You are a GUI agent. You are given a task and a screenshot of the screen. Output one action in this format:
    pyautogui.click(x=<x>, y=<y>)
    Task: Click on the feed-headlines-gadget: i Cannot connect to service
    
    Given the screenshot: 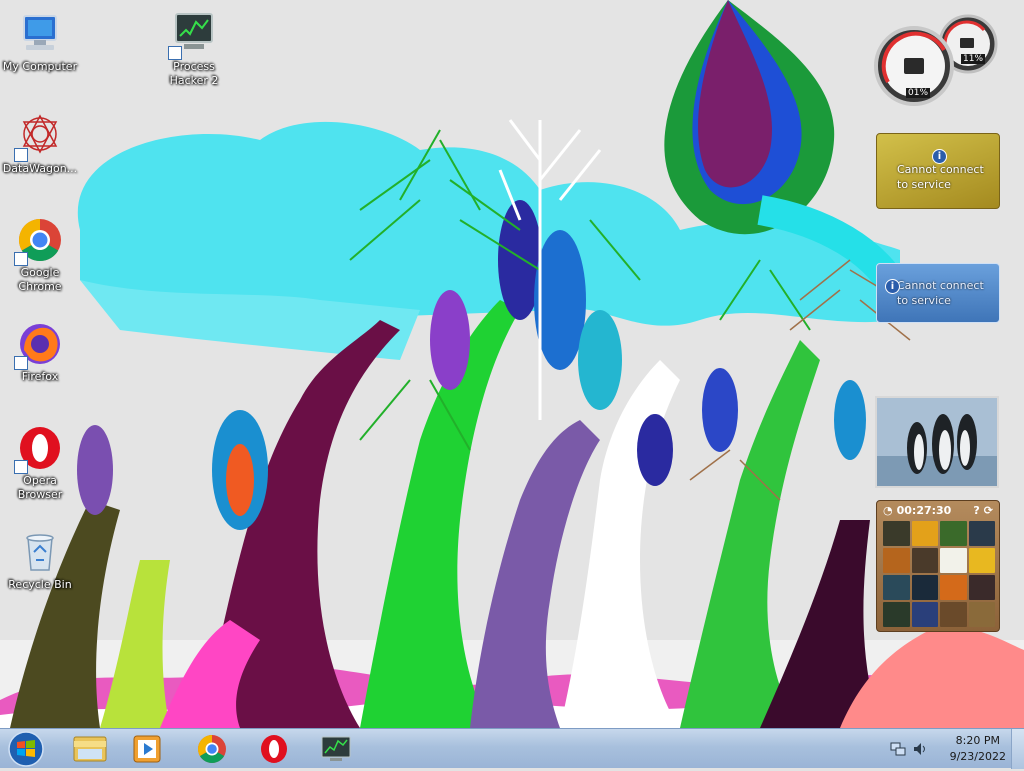 What is the action you would take?
    pyautogui.click(x=938, y=293)
    